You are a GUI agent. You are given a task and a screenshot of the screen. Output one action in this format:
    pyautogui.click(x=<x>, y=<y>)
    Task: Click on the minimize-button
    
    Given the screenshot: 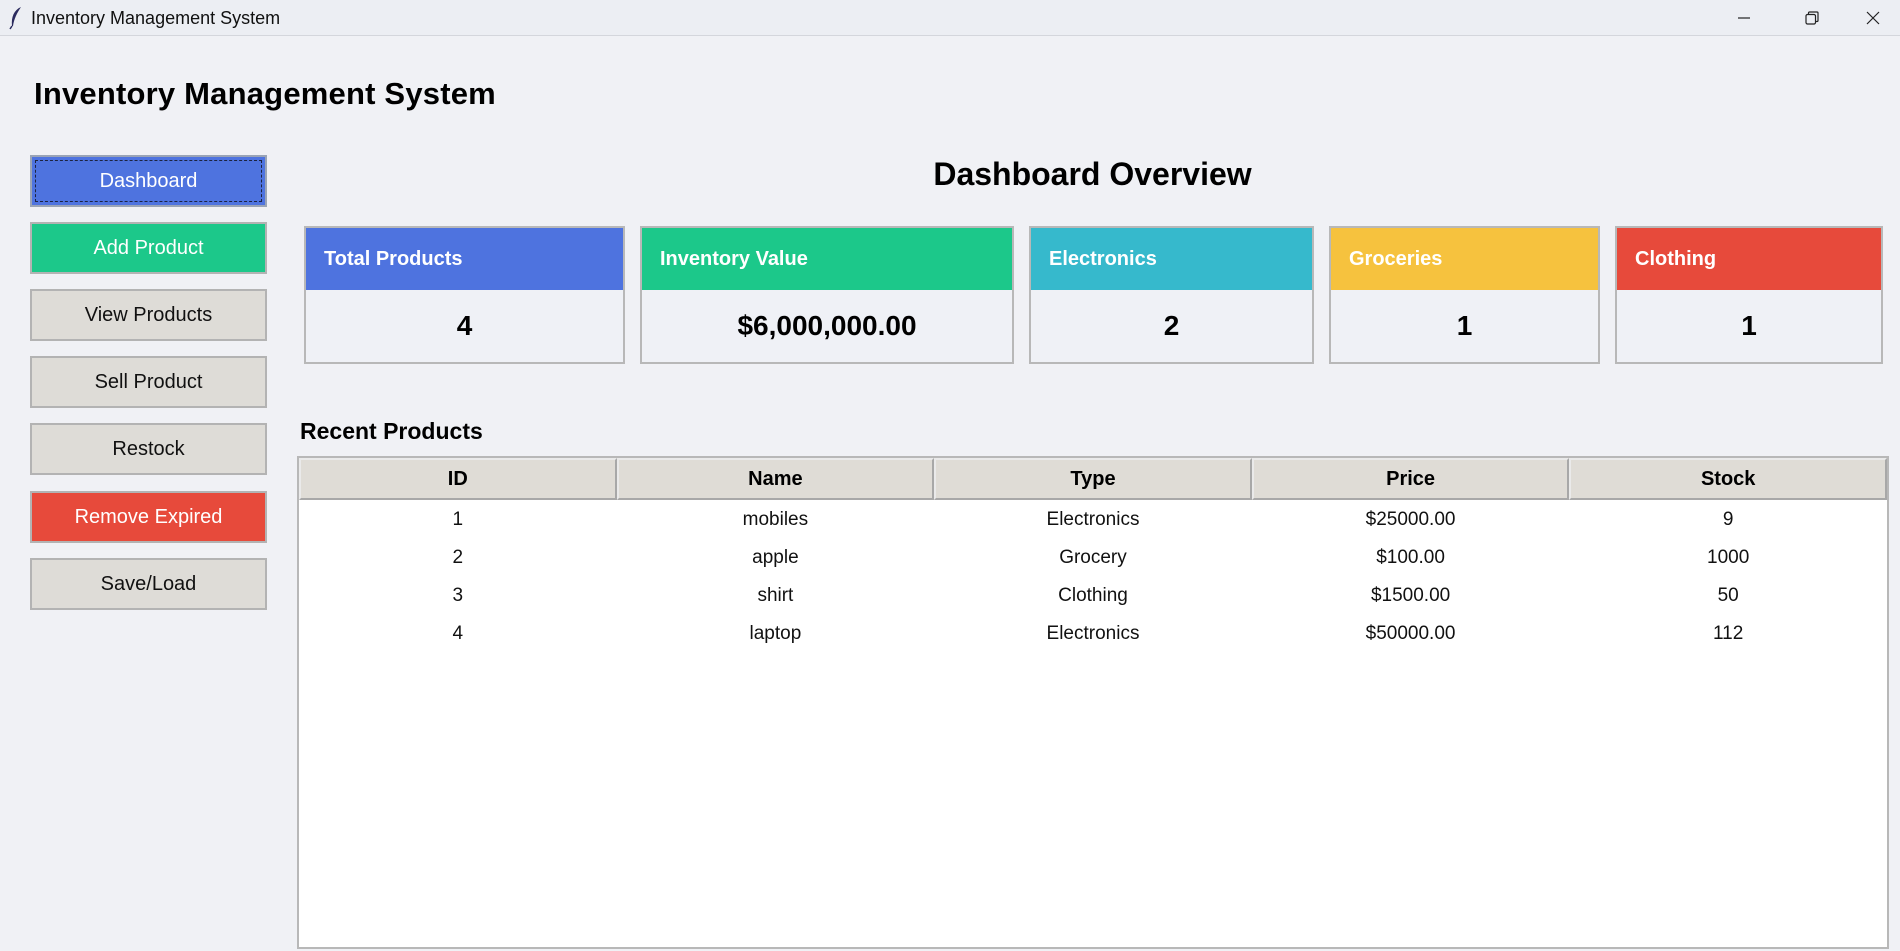 What is the action you would take?
    pyautogui.click(x=1744, y=18)
    